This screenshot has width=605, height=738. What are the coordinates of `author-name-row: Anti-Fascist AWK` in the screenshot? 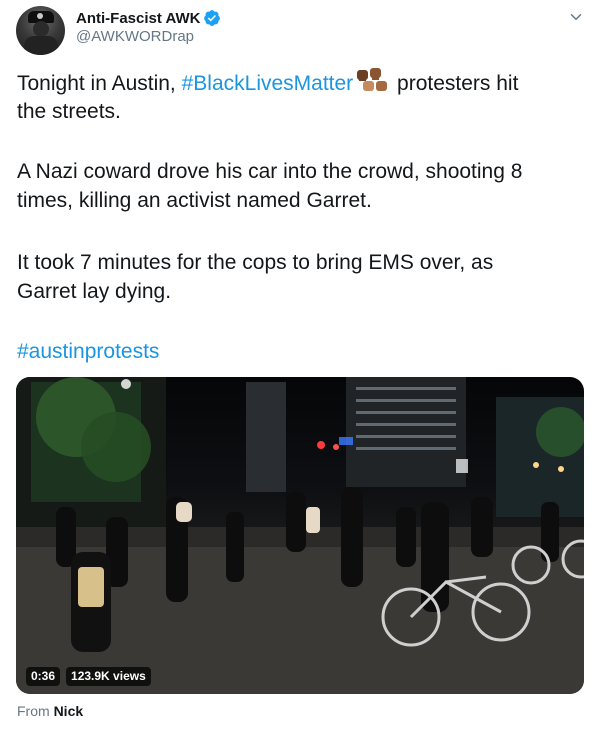 It's located at (148, 18).